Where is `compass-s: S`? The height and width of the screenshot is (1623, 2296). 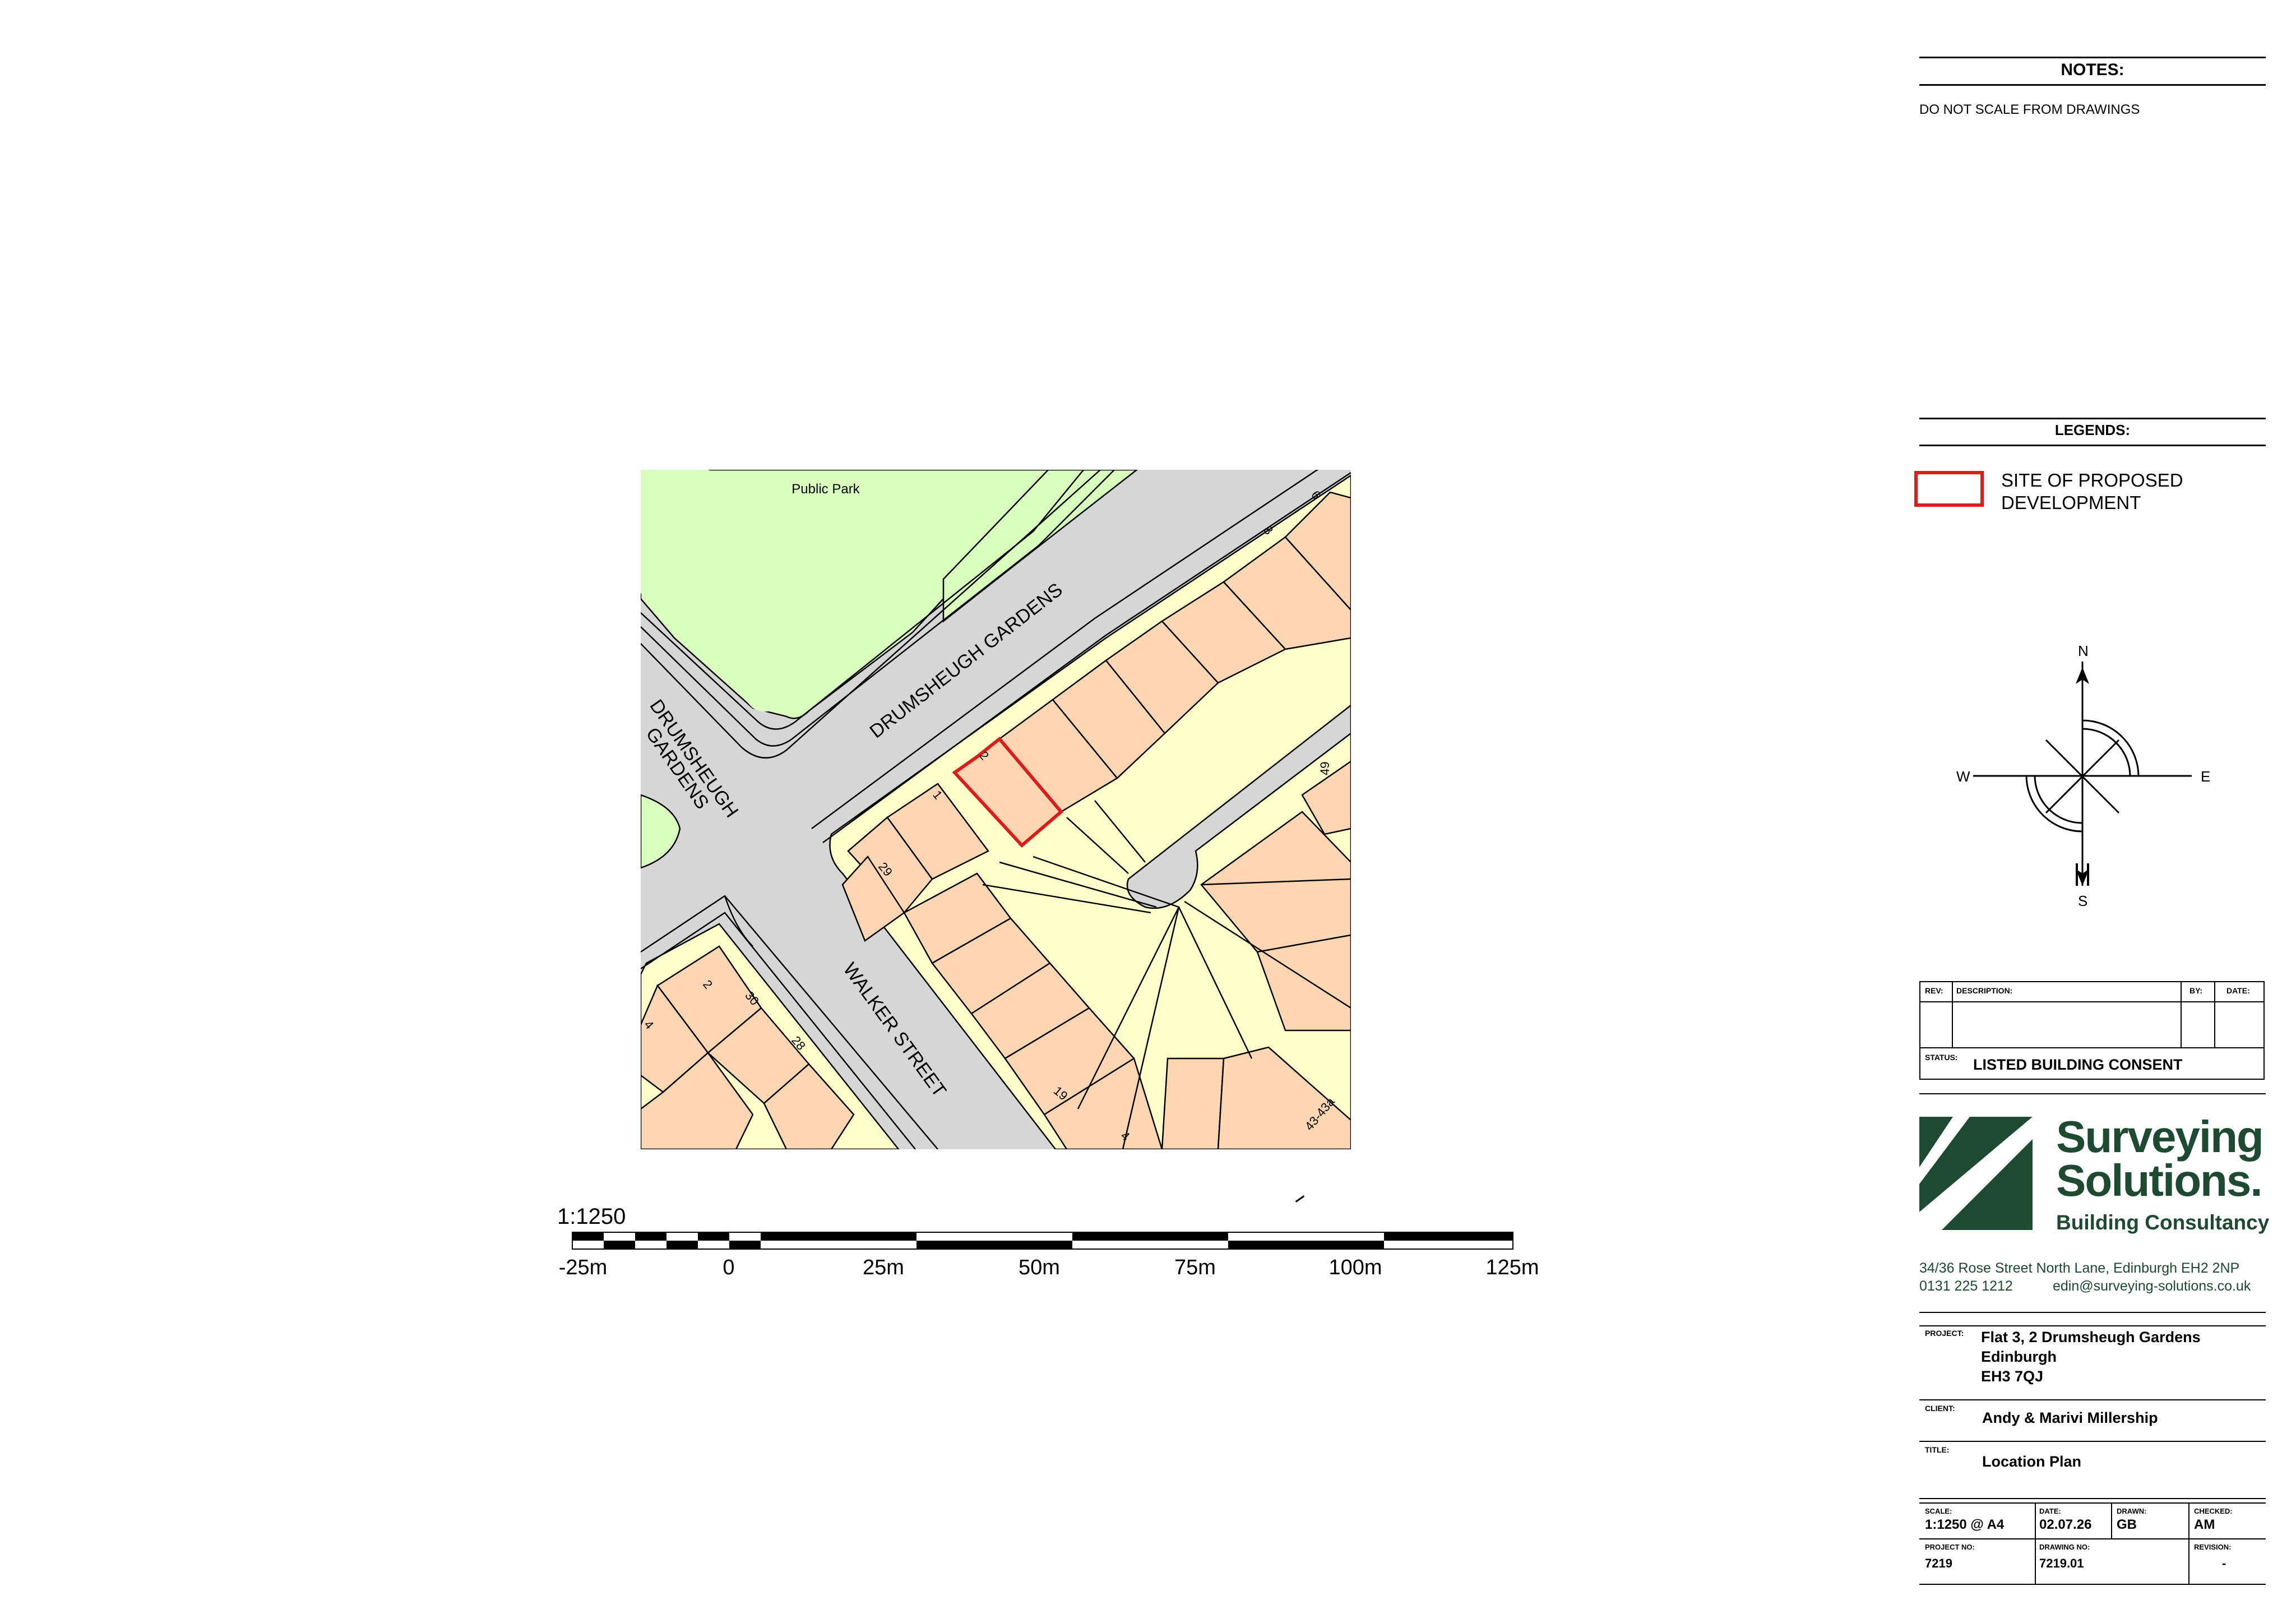
compass-s: S is located at coordinates (2083, 901).